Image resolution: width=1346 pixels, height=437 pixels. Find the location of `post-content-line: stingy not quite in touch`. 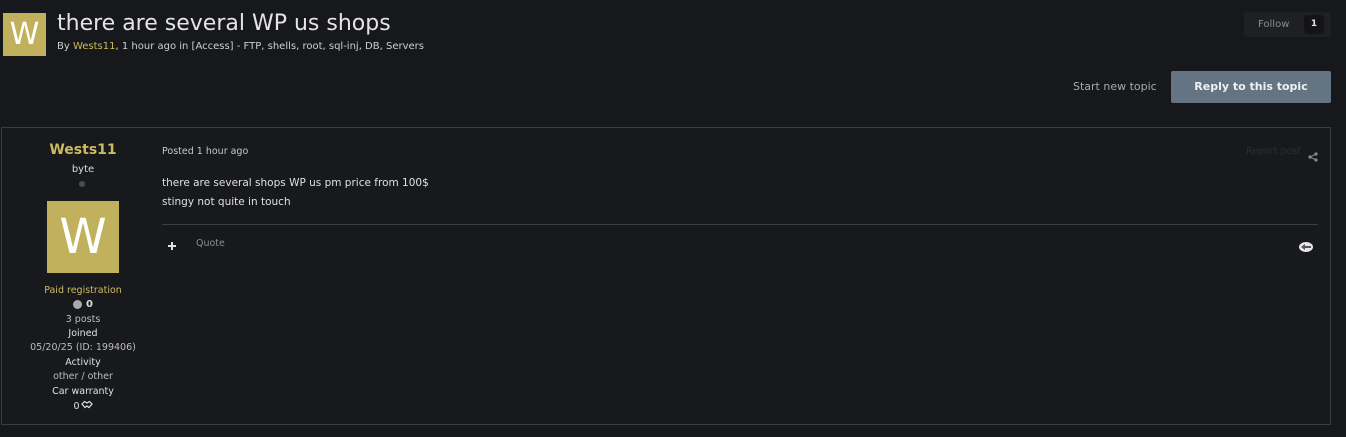

post-content-line: stingy not quite in touch is located at coordinates (226, 202).